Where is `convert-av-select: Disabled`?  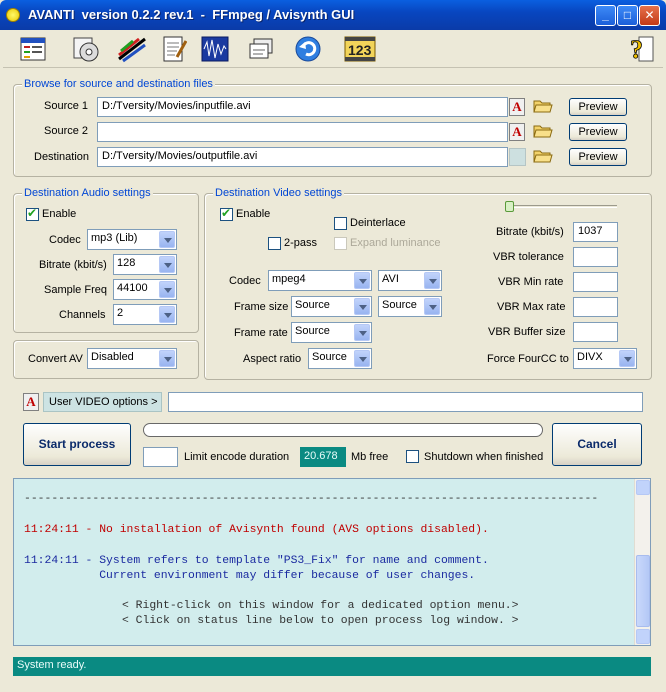
convert-av-select: Disabled is located at coordinates (132, 358).